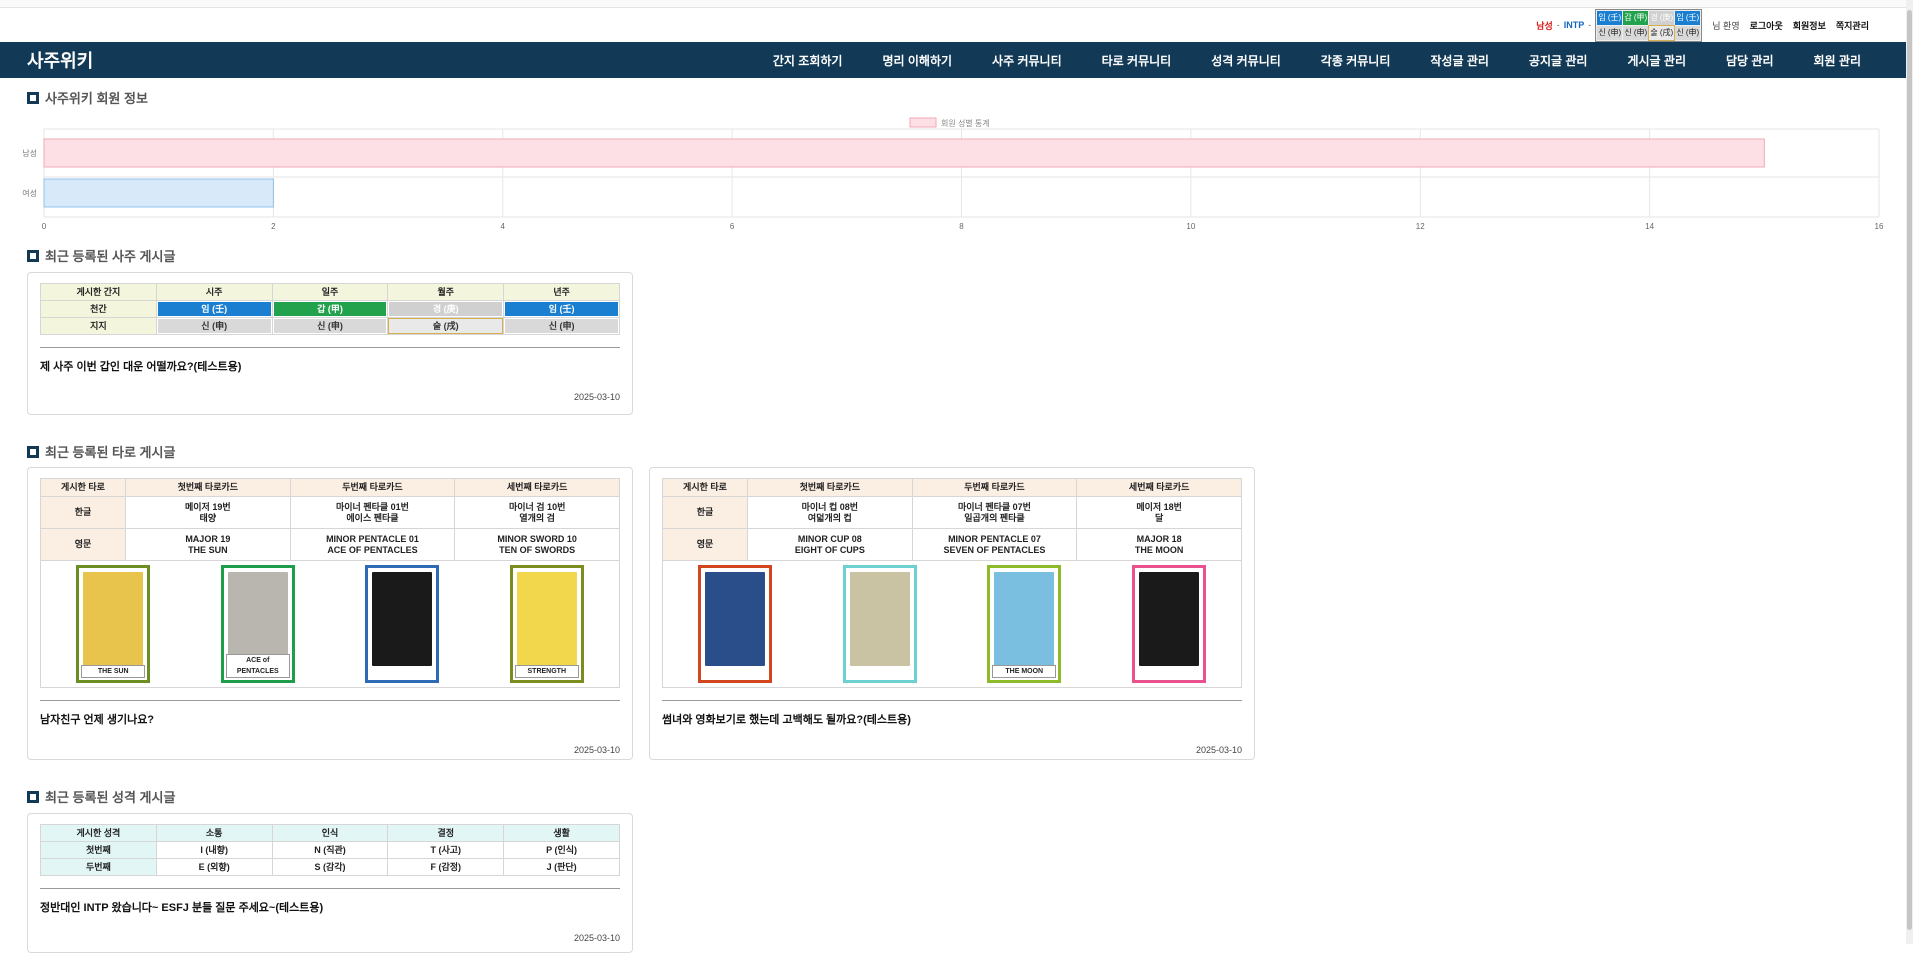 The width and height of the screenshot is (1913, 953). I want to click on cell-value: 임 (壬), so click(561, 309).